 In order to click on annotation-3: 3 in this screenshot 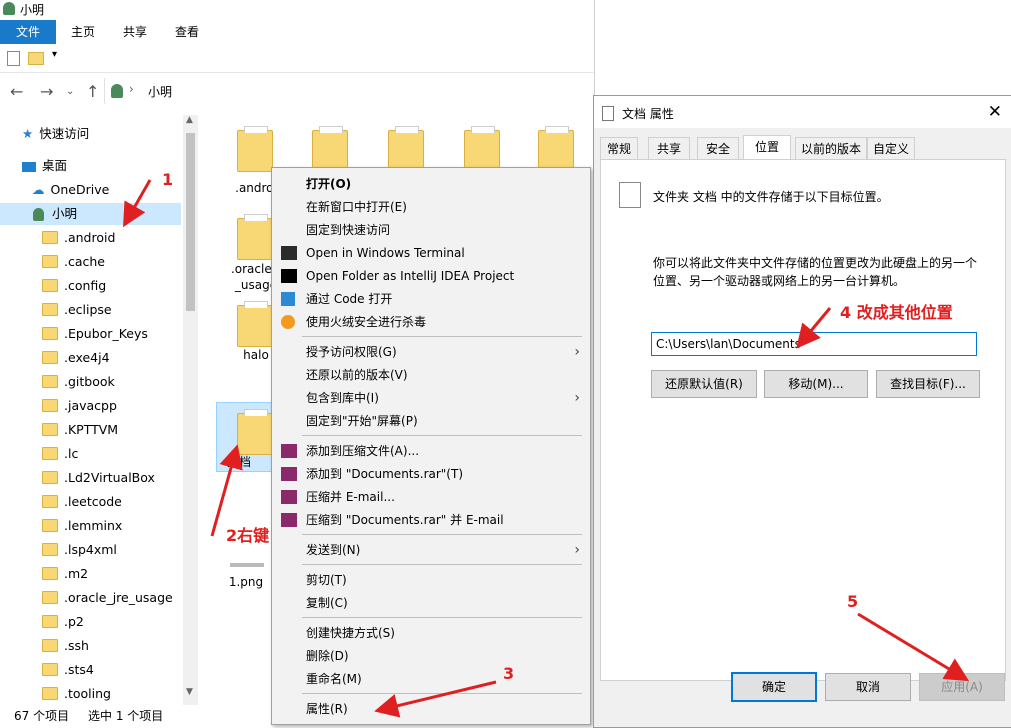, I will do `click(509, 673)`.